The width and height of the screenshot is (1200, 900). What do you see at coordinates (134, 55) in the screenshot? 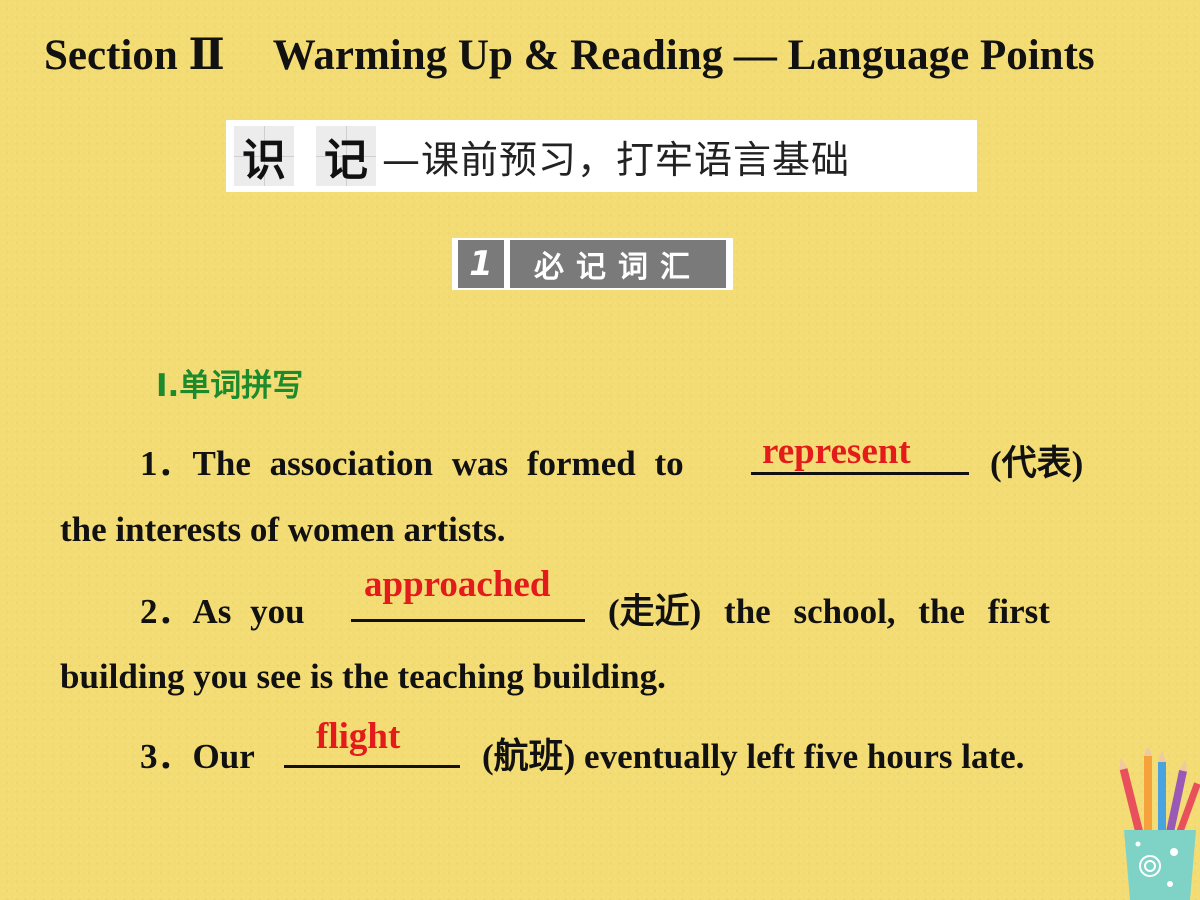
I see `section-label: Section Ⅱ` at bounding box center [134, 55].